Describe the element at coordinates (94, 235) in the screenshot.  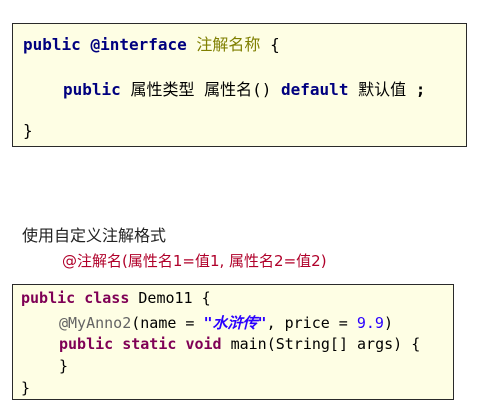
I see `usage-heading: 使用自定义注解格式` at that location.